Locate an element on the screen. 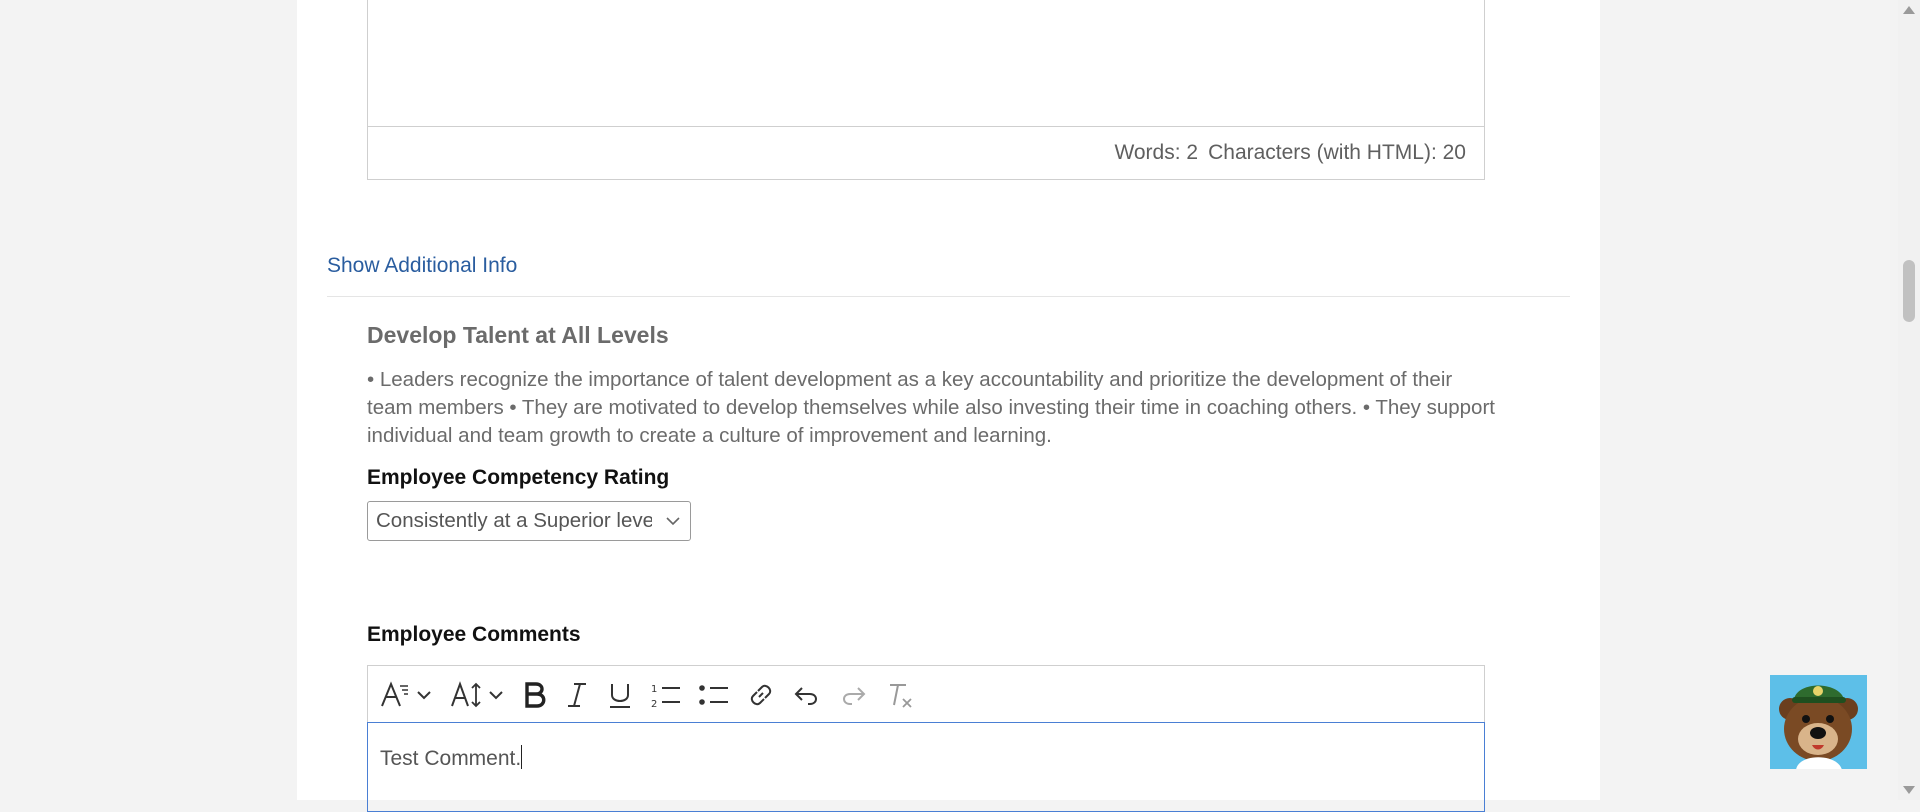 Image resolution: width=1920 pixels, height=812 pixels. editor-toolbar: 1 2 is located at coordinates (926, 694).